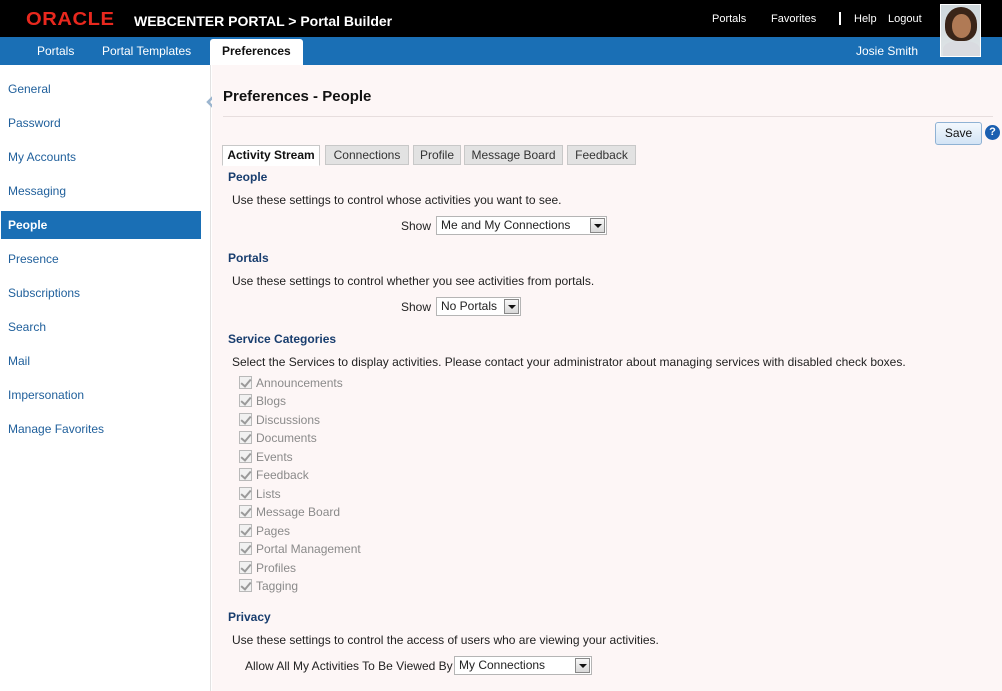 The height and width of the screenshot is (691, 1002). Describe the element at coordinates (469, 306) in the screenshot. I see `portals-show-value: No Portals` at that location.